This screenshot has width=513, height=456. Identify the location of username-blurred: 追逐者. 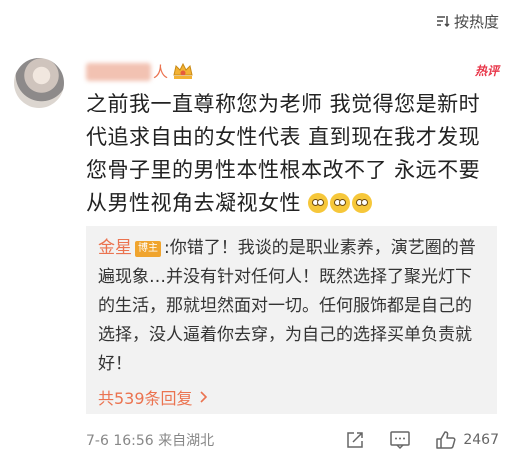
(119, 71).